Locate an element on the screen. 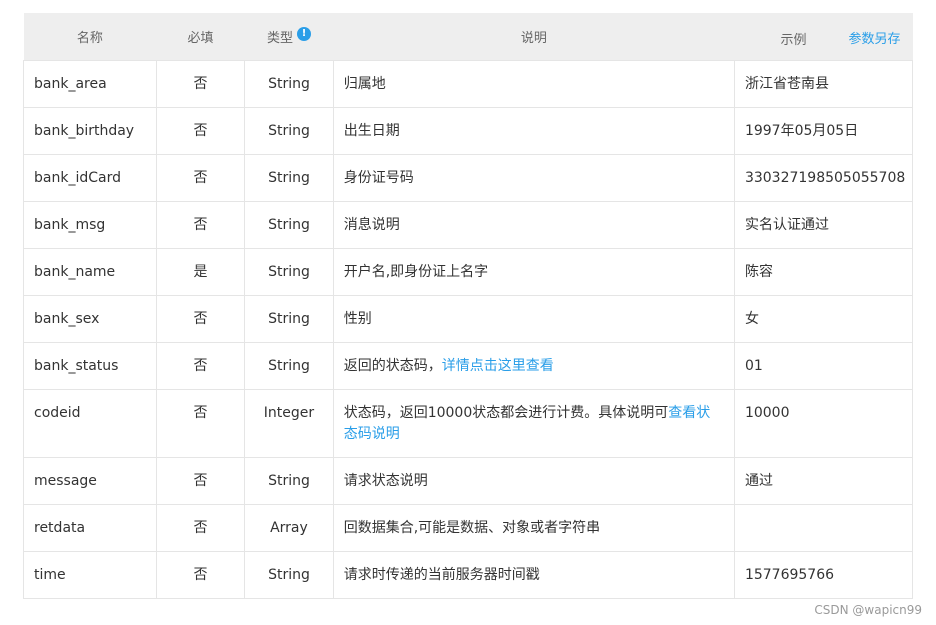 The image size is (936, 625). header-name: 名称 is located at coordinates (90, 37).